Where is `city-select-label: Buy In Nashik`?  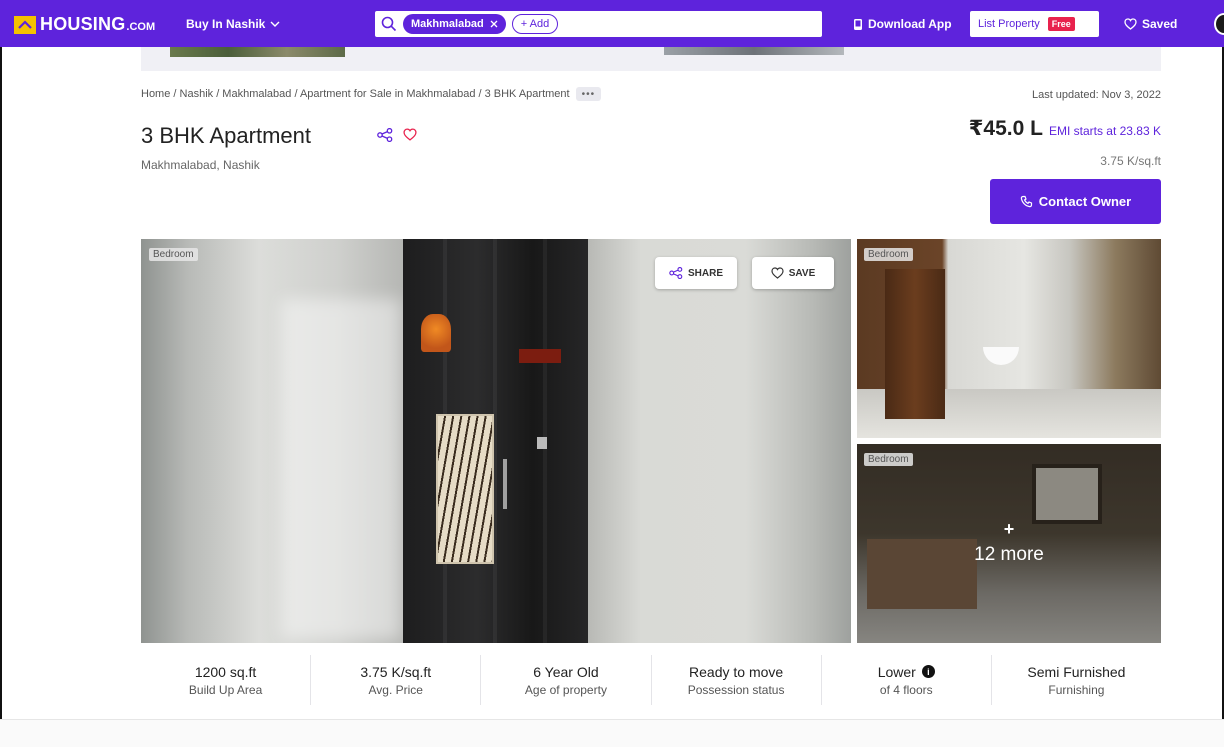 city-select-label: Buy In Nashik is located at coordinates (226, 24).